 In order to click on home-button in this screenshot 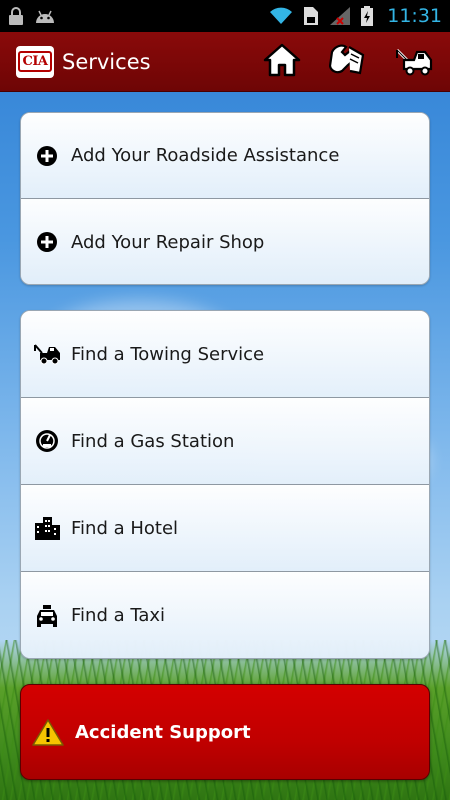, I will do `click(282, 62)`.